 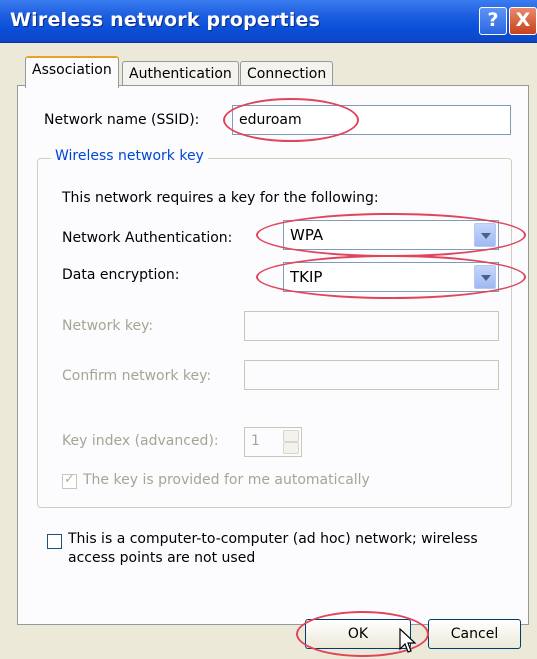 I want to click on tab-authentication: Authentication, so click(x=180, y=73).